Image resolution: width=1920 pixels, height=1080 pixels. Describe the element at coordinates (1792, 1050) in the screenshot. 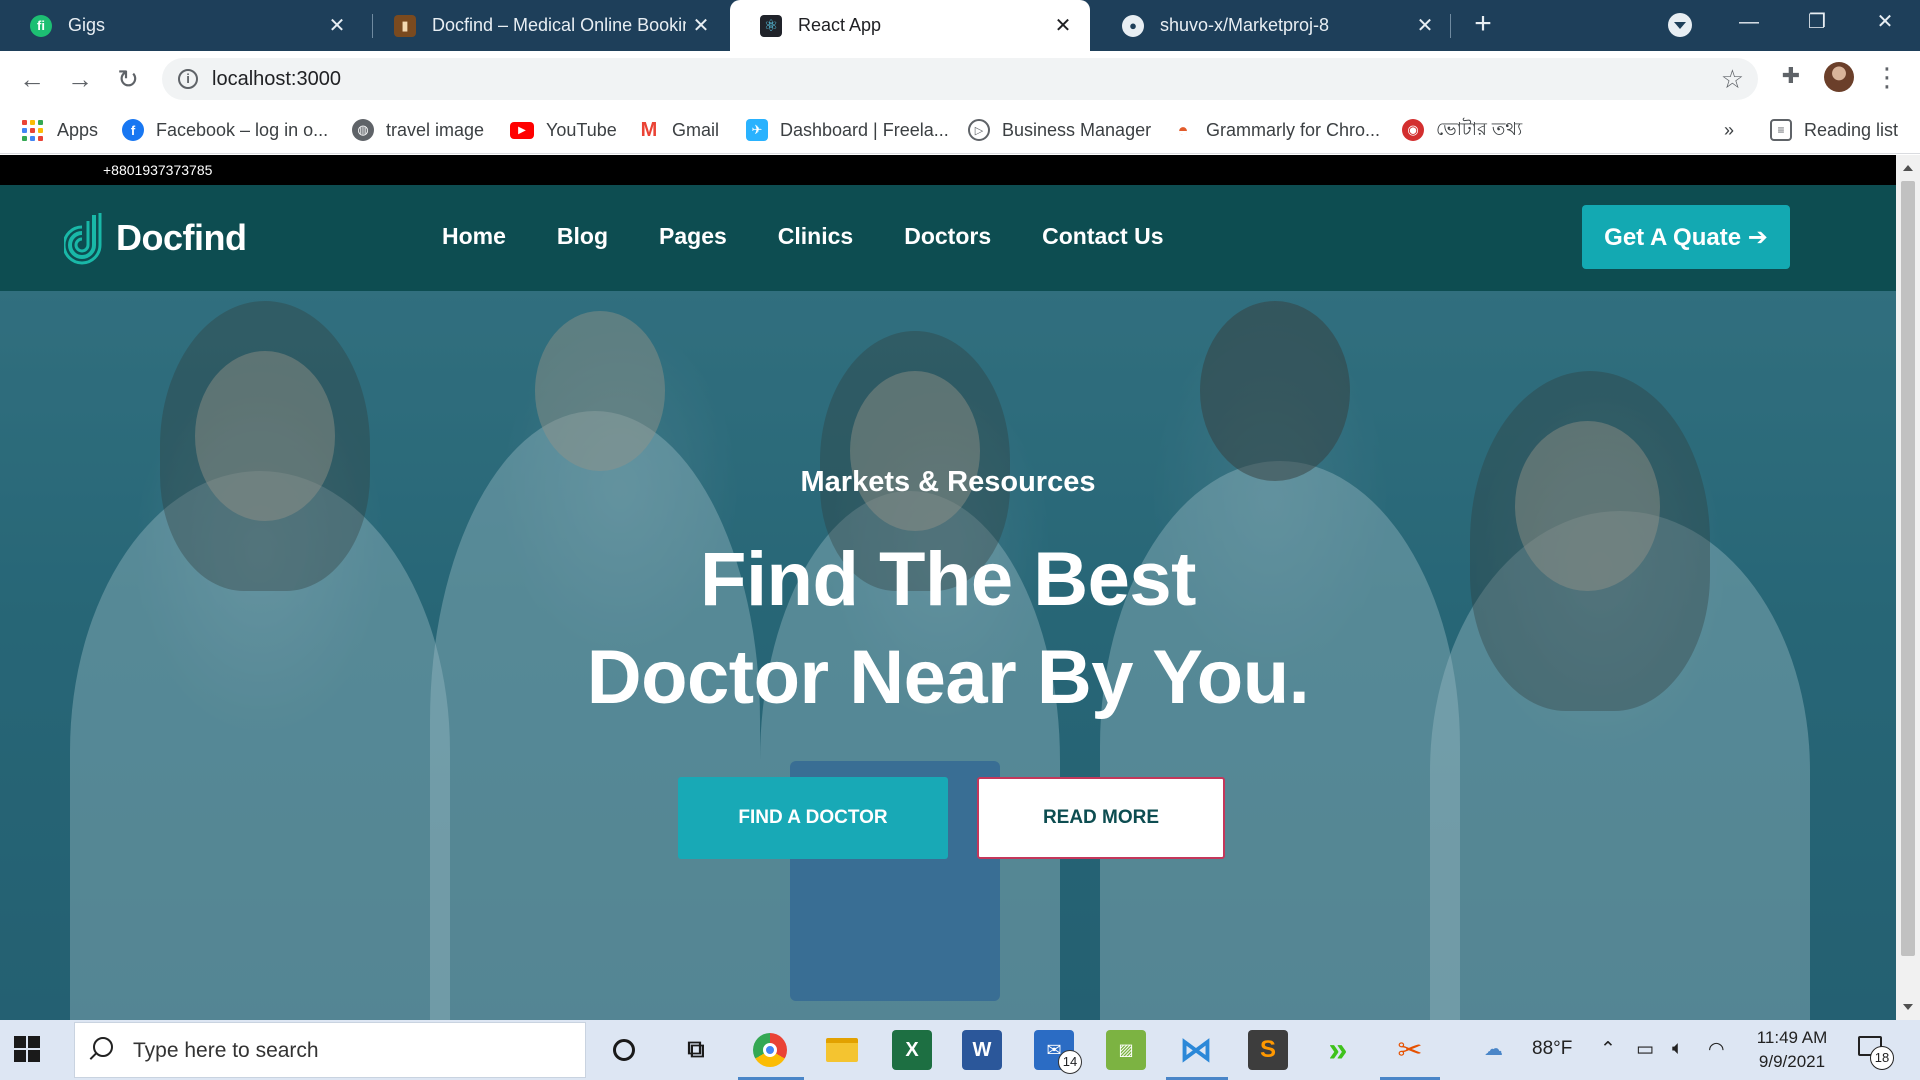

I see `system-clock: 11:49 AM 9/9/2021` at that location.